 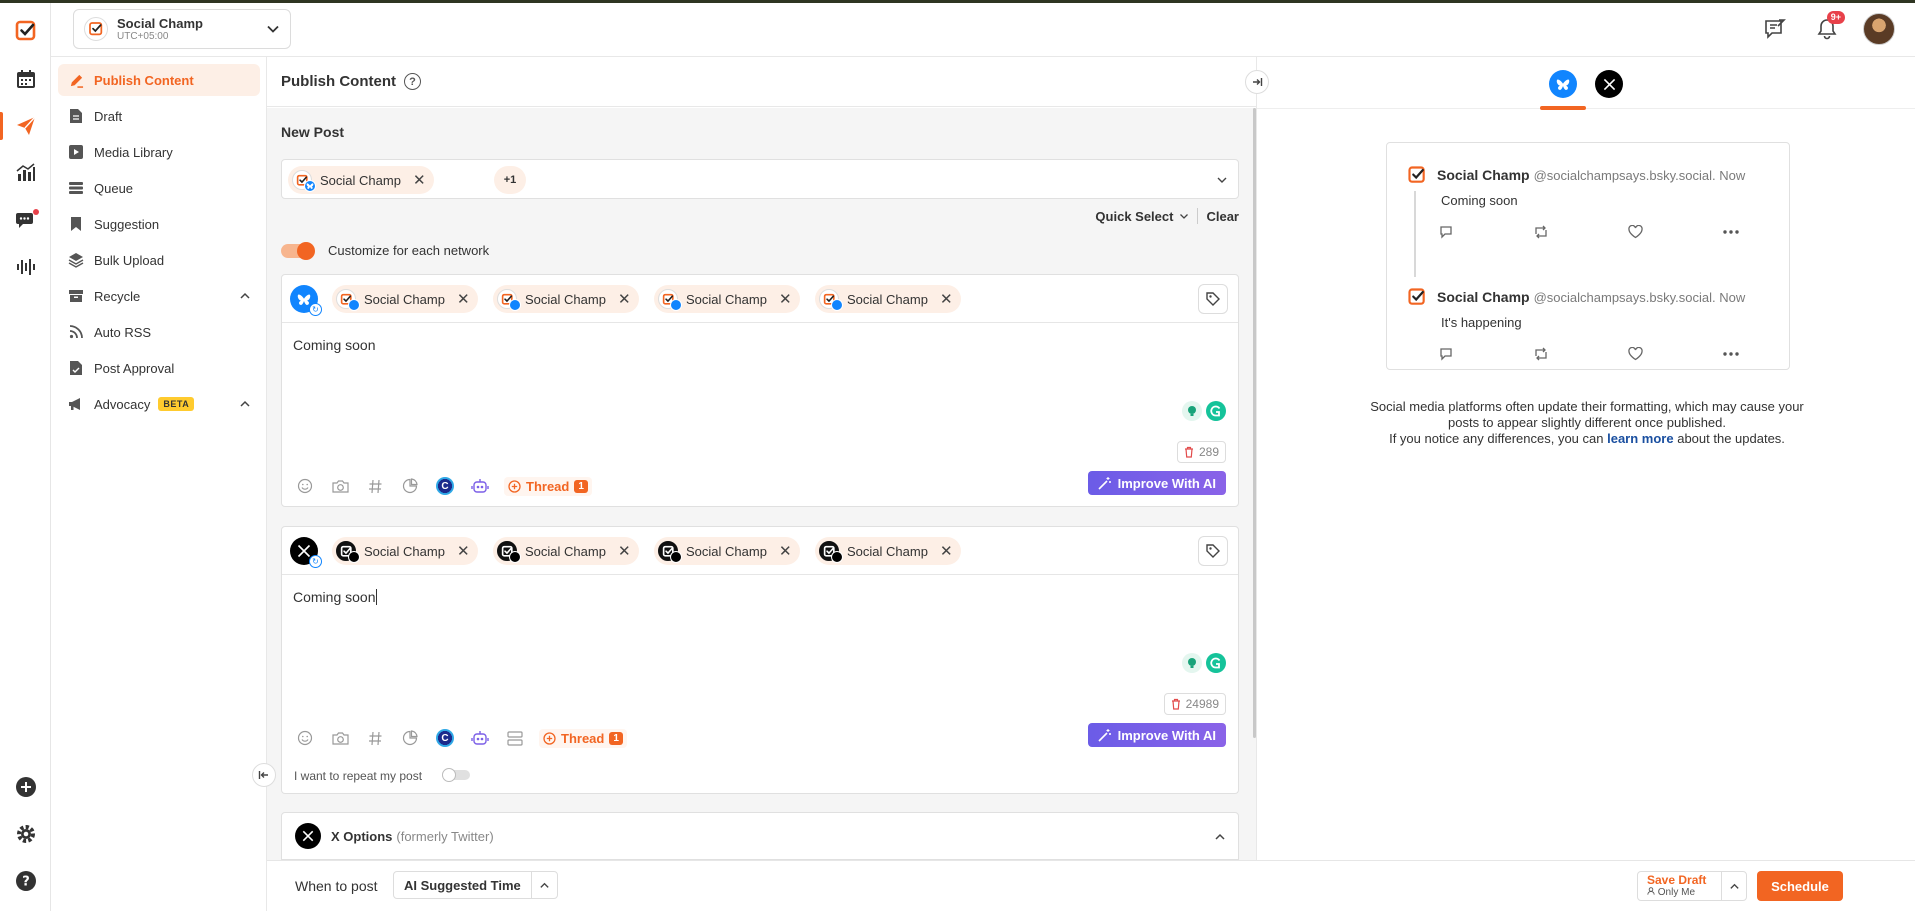 What do you see at coordinates (159, 224) in the screenshot?
I see `sidebar-item-suggestion: Suggestion` at bounding box center [159, 224].